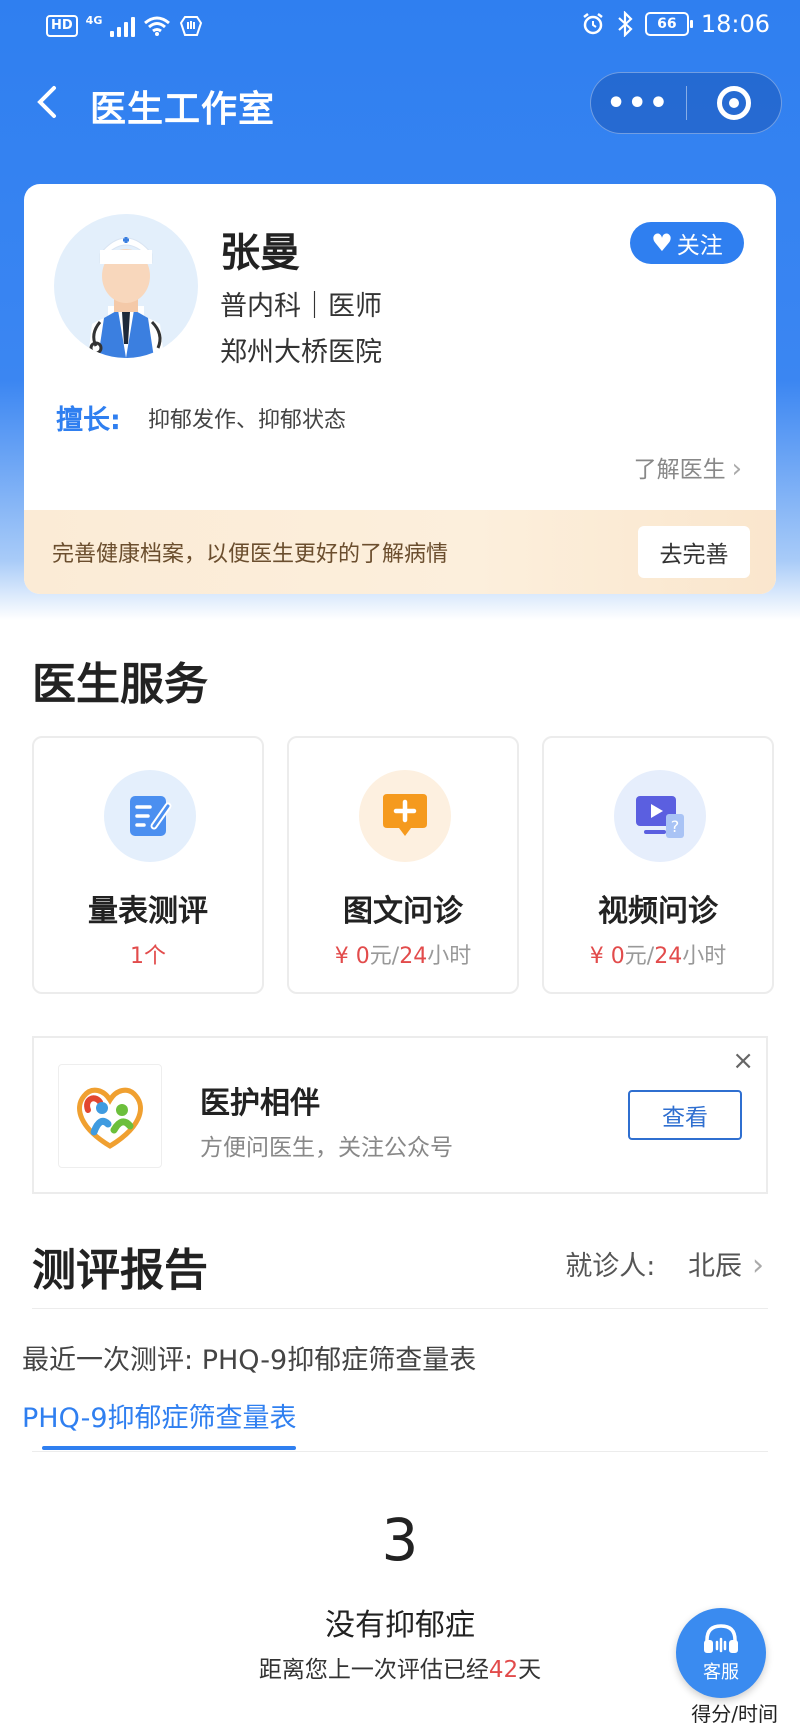  Describe the element at coordinates (662, 243) in the screenshot. I see `heart-plus-icon: ♥` at that location.